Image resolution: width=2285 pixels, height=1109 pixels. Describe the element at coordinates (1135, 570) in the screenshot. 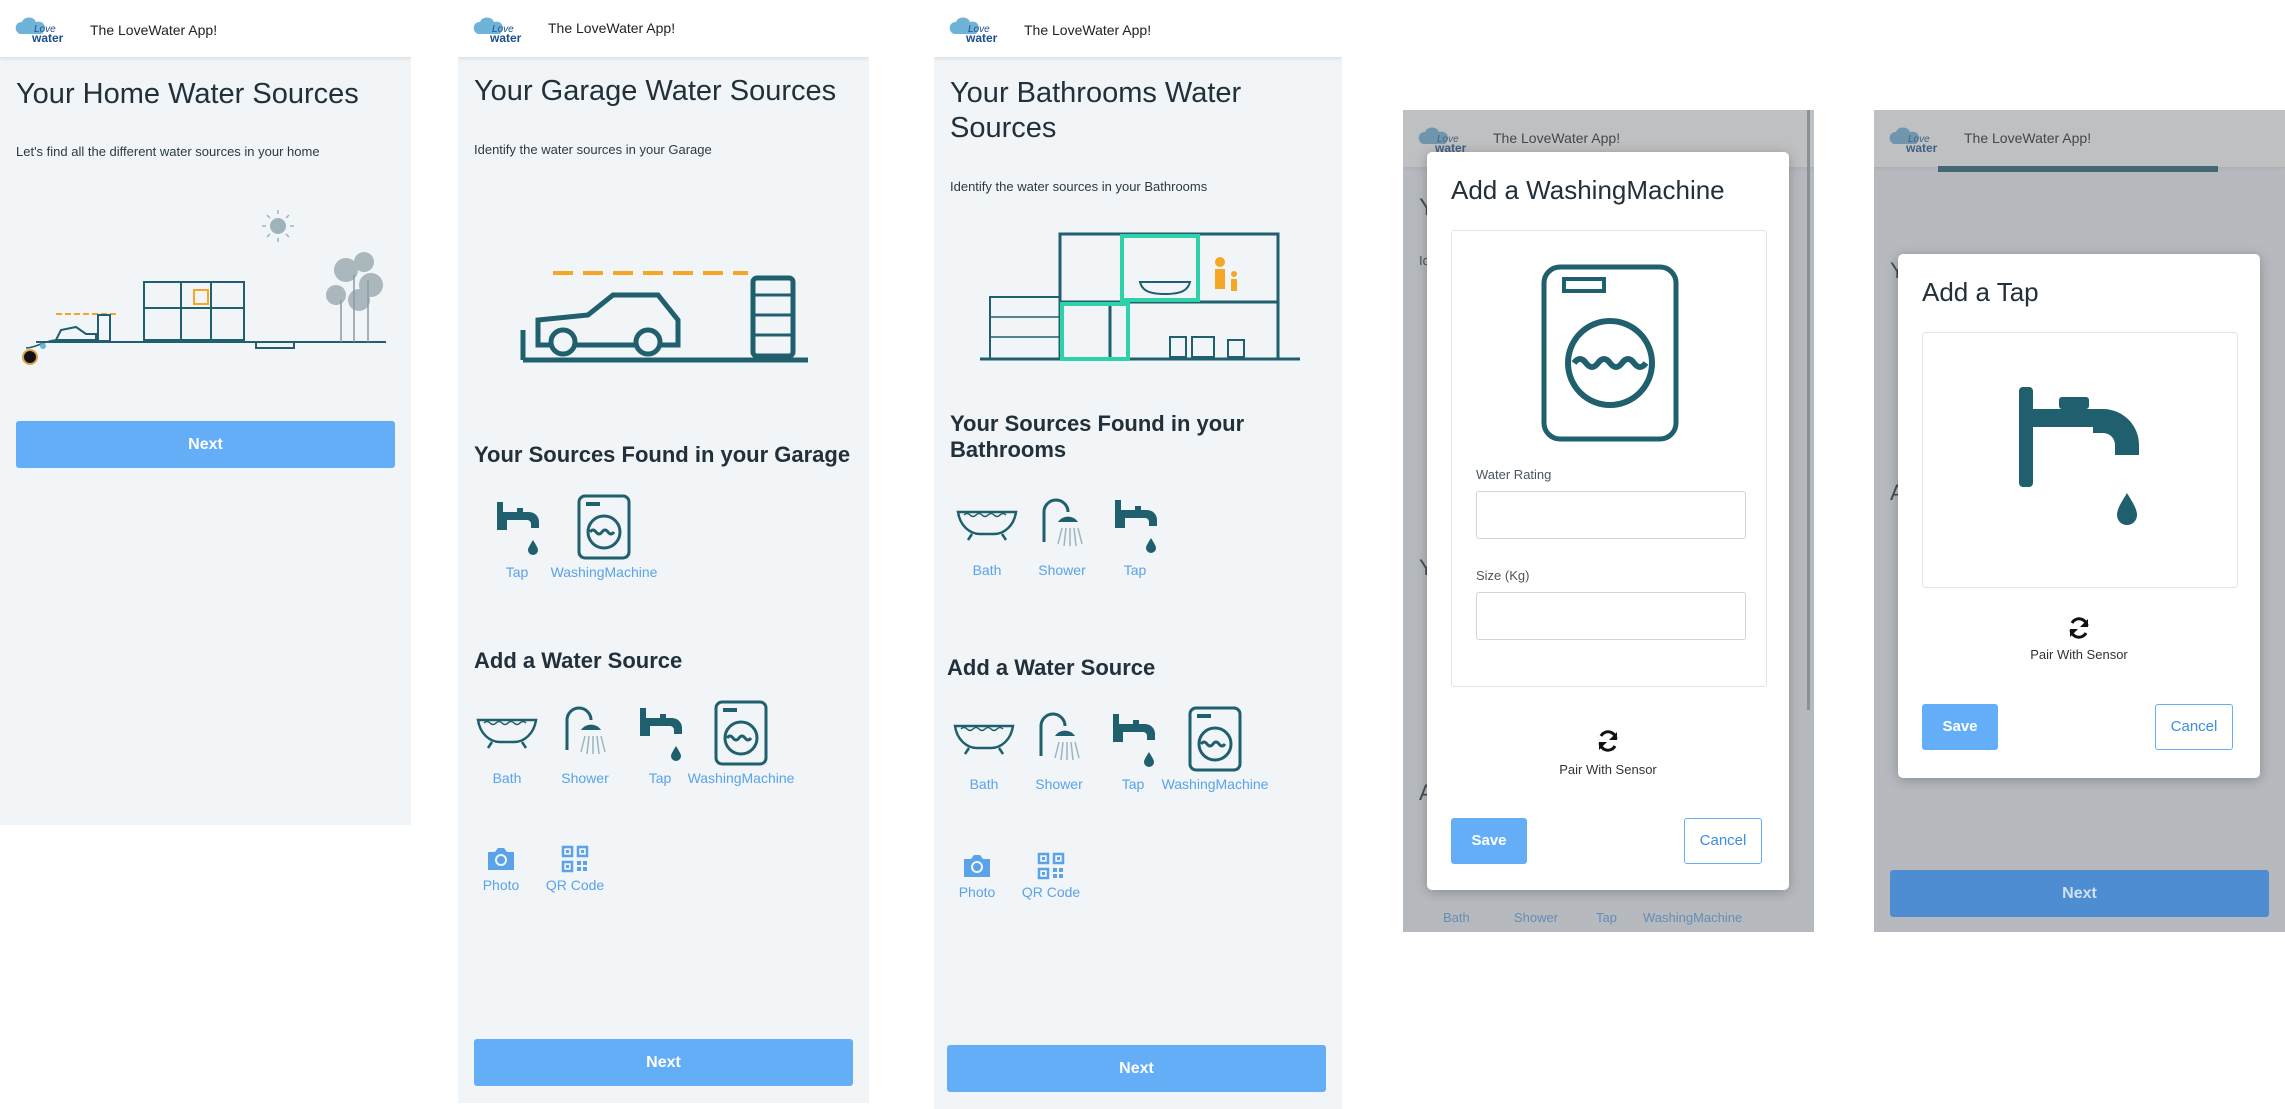

I see `tile-label: Tap` at that location.